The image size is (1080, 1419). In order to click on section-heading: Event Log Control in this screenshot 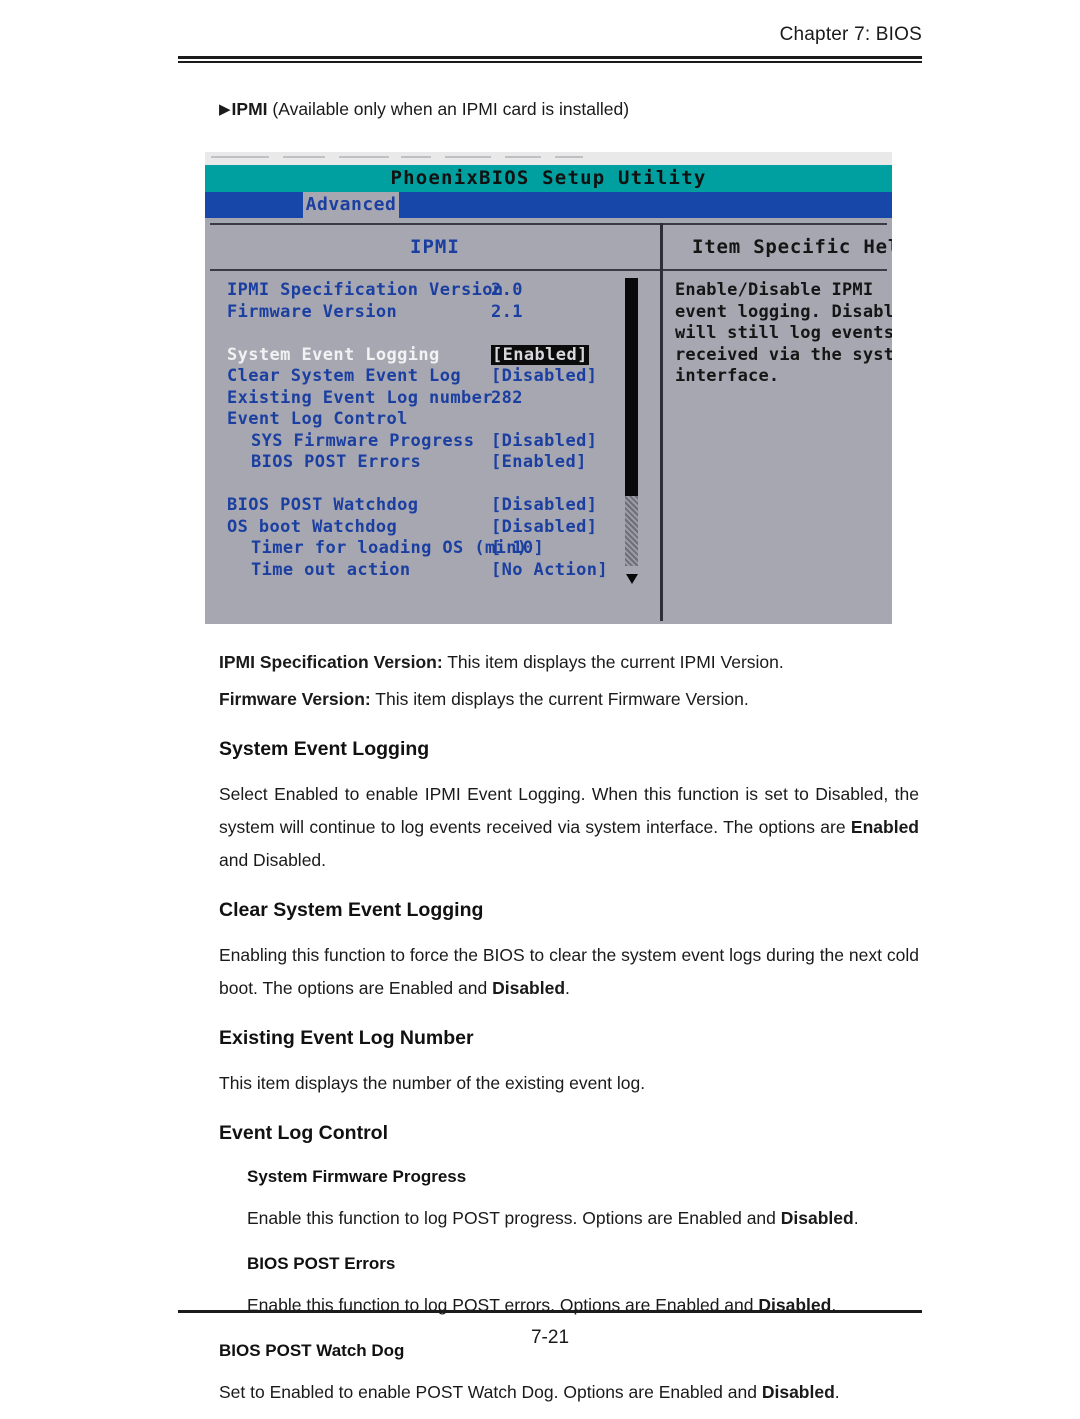, I will do `click(303, 1133)`.